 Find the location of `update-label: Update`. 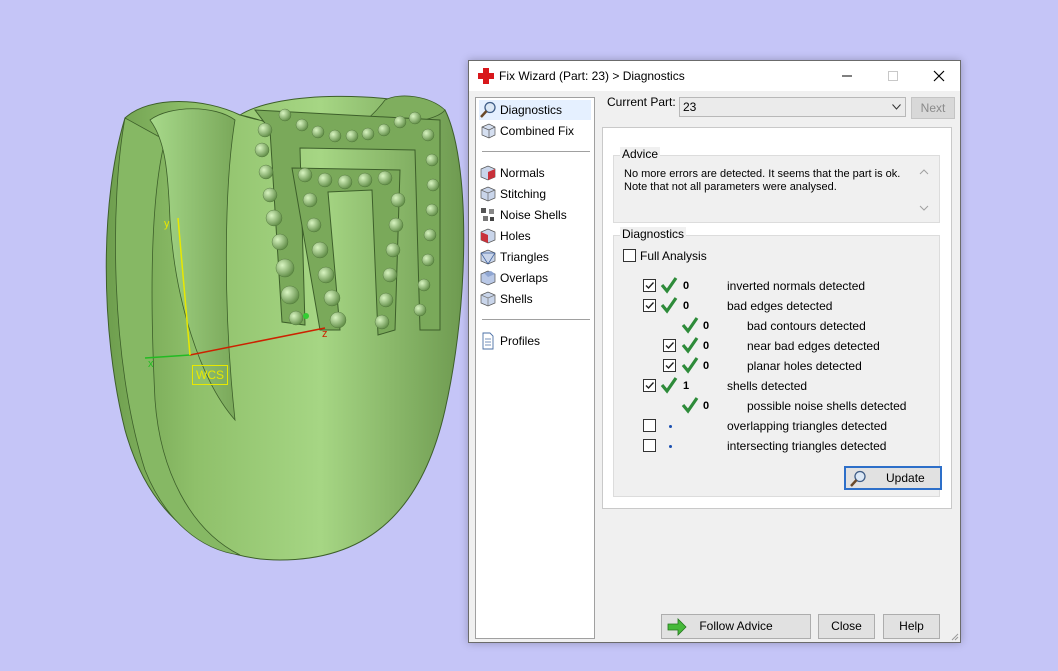

update-label: Update is located at coordinates (905, 478).